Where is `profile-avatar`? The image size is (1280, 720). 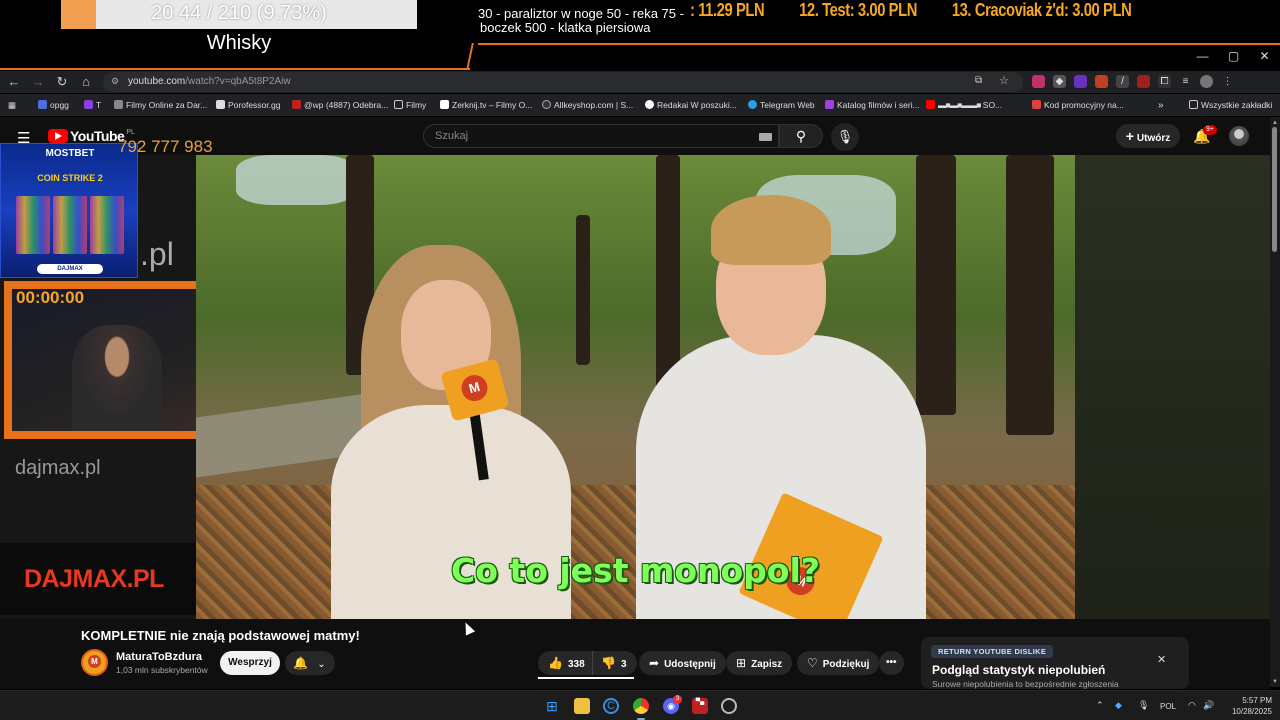
profile-avatar is located at coordinates (1206, 81).